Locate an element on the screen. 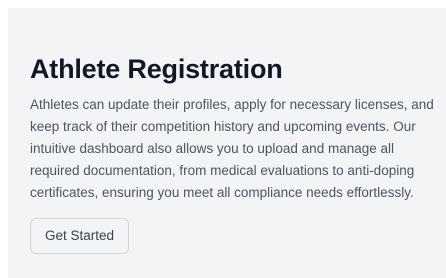  get-started-button: Get Started is located at coordinates (80, 236).